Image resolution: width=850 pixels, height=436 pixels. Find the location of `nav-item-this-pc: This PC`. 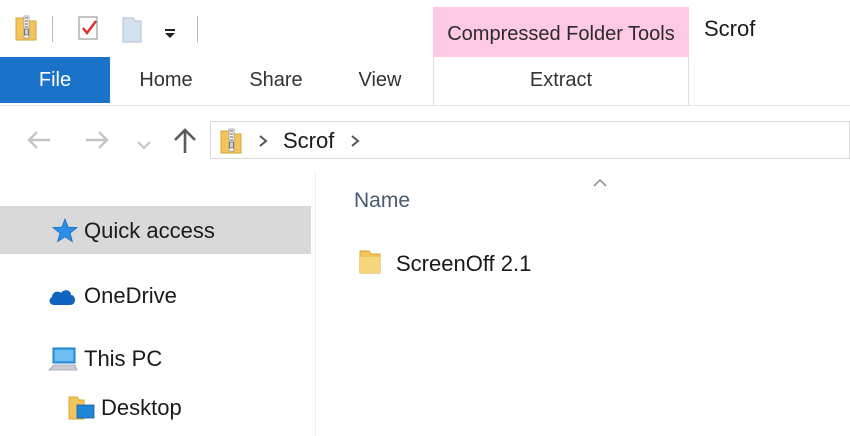

nav-item-this-pc: This PC is located at coordinates (155, 358).